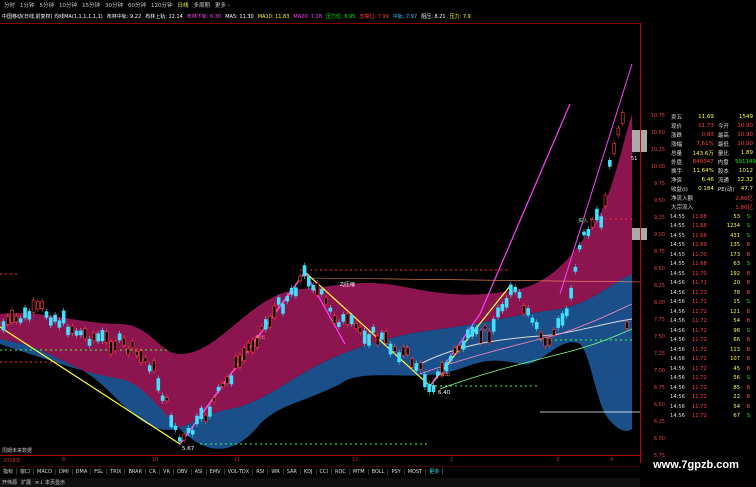 Image resolution: width=756 pixels, height=487 pixels. I want to click on indicator-tab: RSI, so click(261, 471).